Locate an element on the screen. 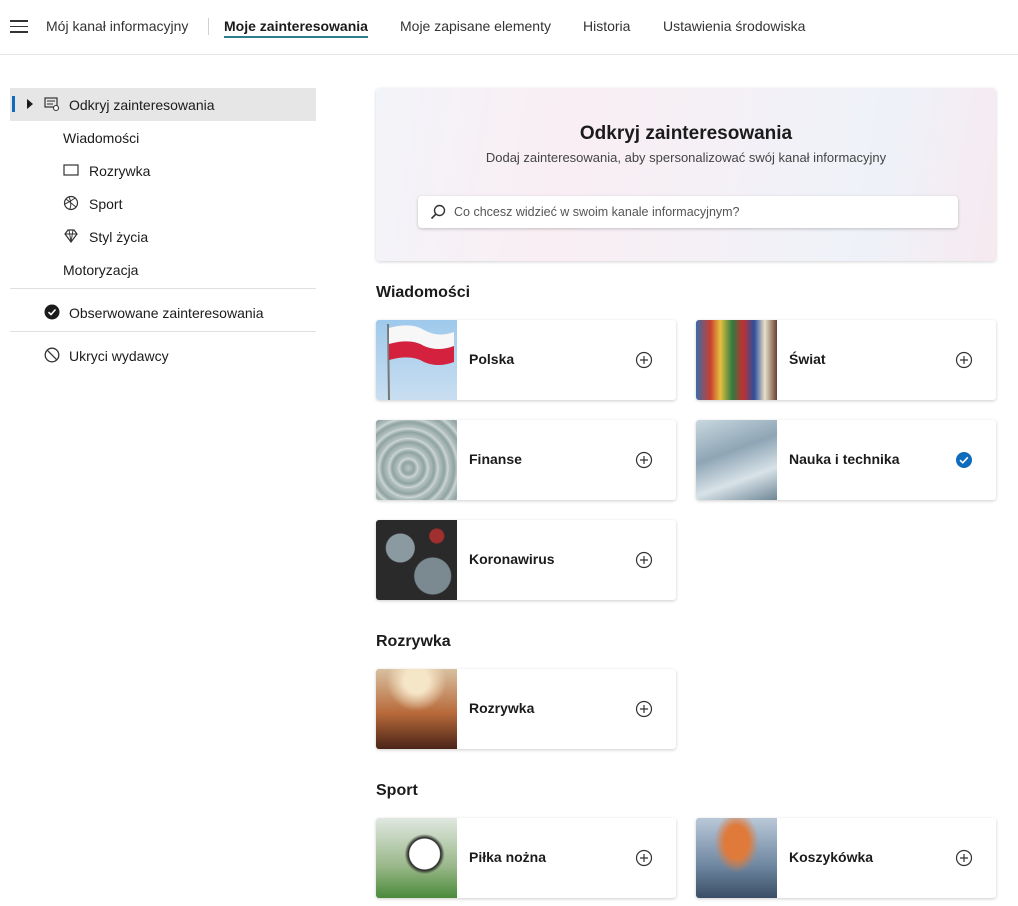 This screenshot has height=906, width=1018. hamburger-menu-icon is located at coordinates (19, 27).